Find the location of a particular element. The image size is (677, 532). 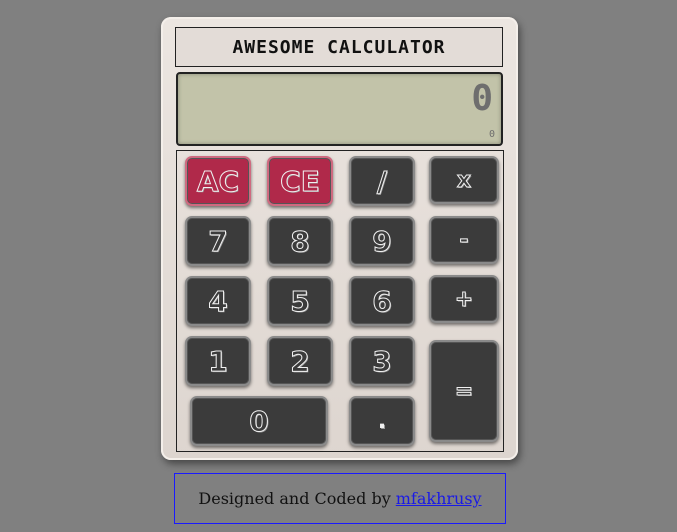

calculator-display: 0 0 is located at coordinates (339, 109).